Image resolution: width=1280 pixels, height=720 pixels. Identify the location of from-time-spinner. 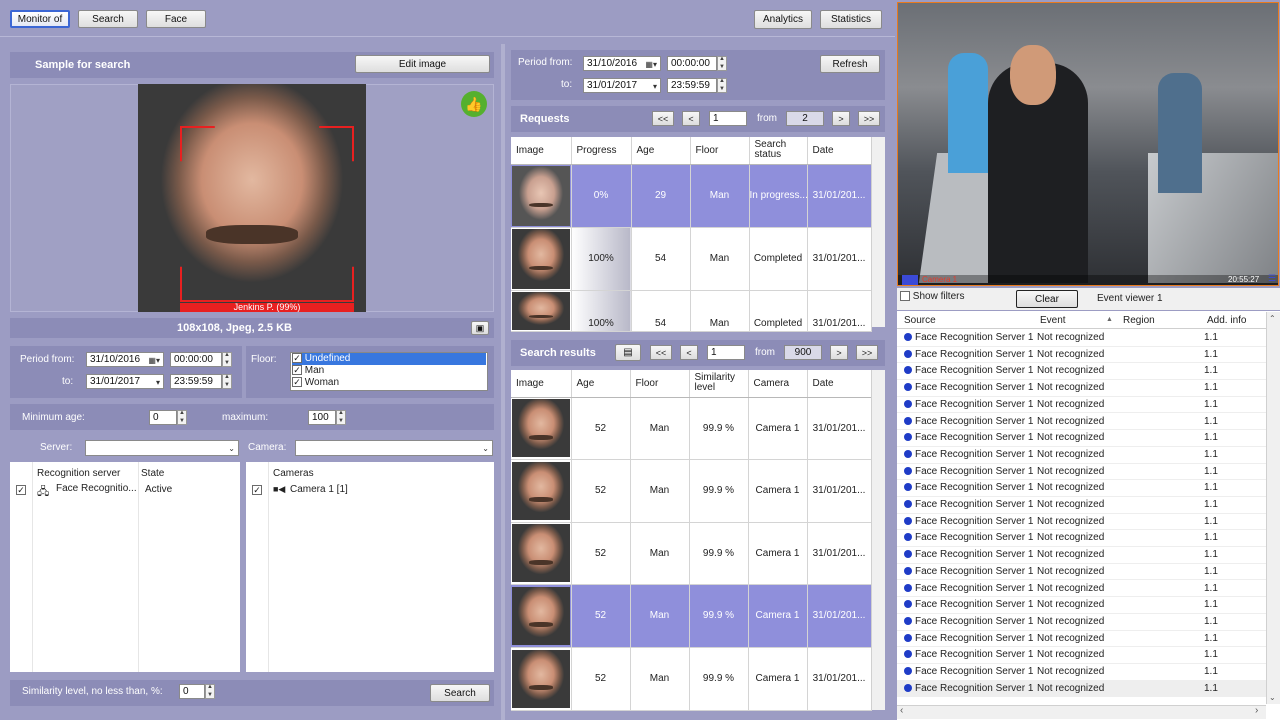
(227, 359).